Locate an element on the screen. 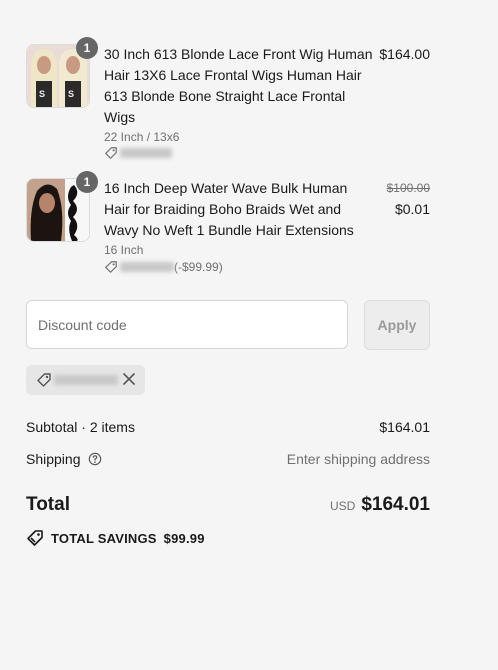  subtotal-label: Subtotal · 2 items is located at coordinates (80, 427).